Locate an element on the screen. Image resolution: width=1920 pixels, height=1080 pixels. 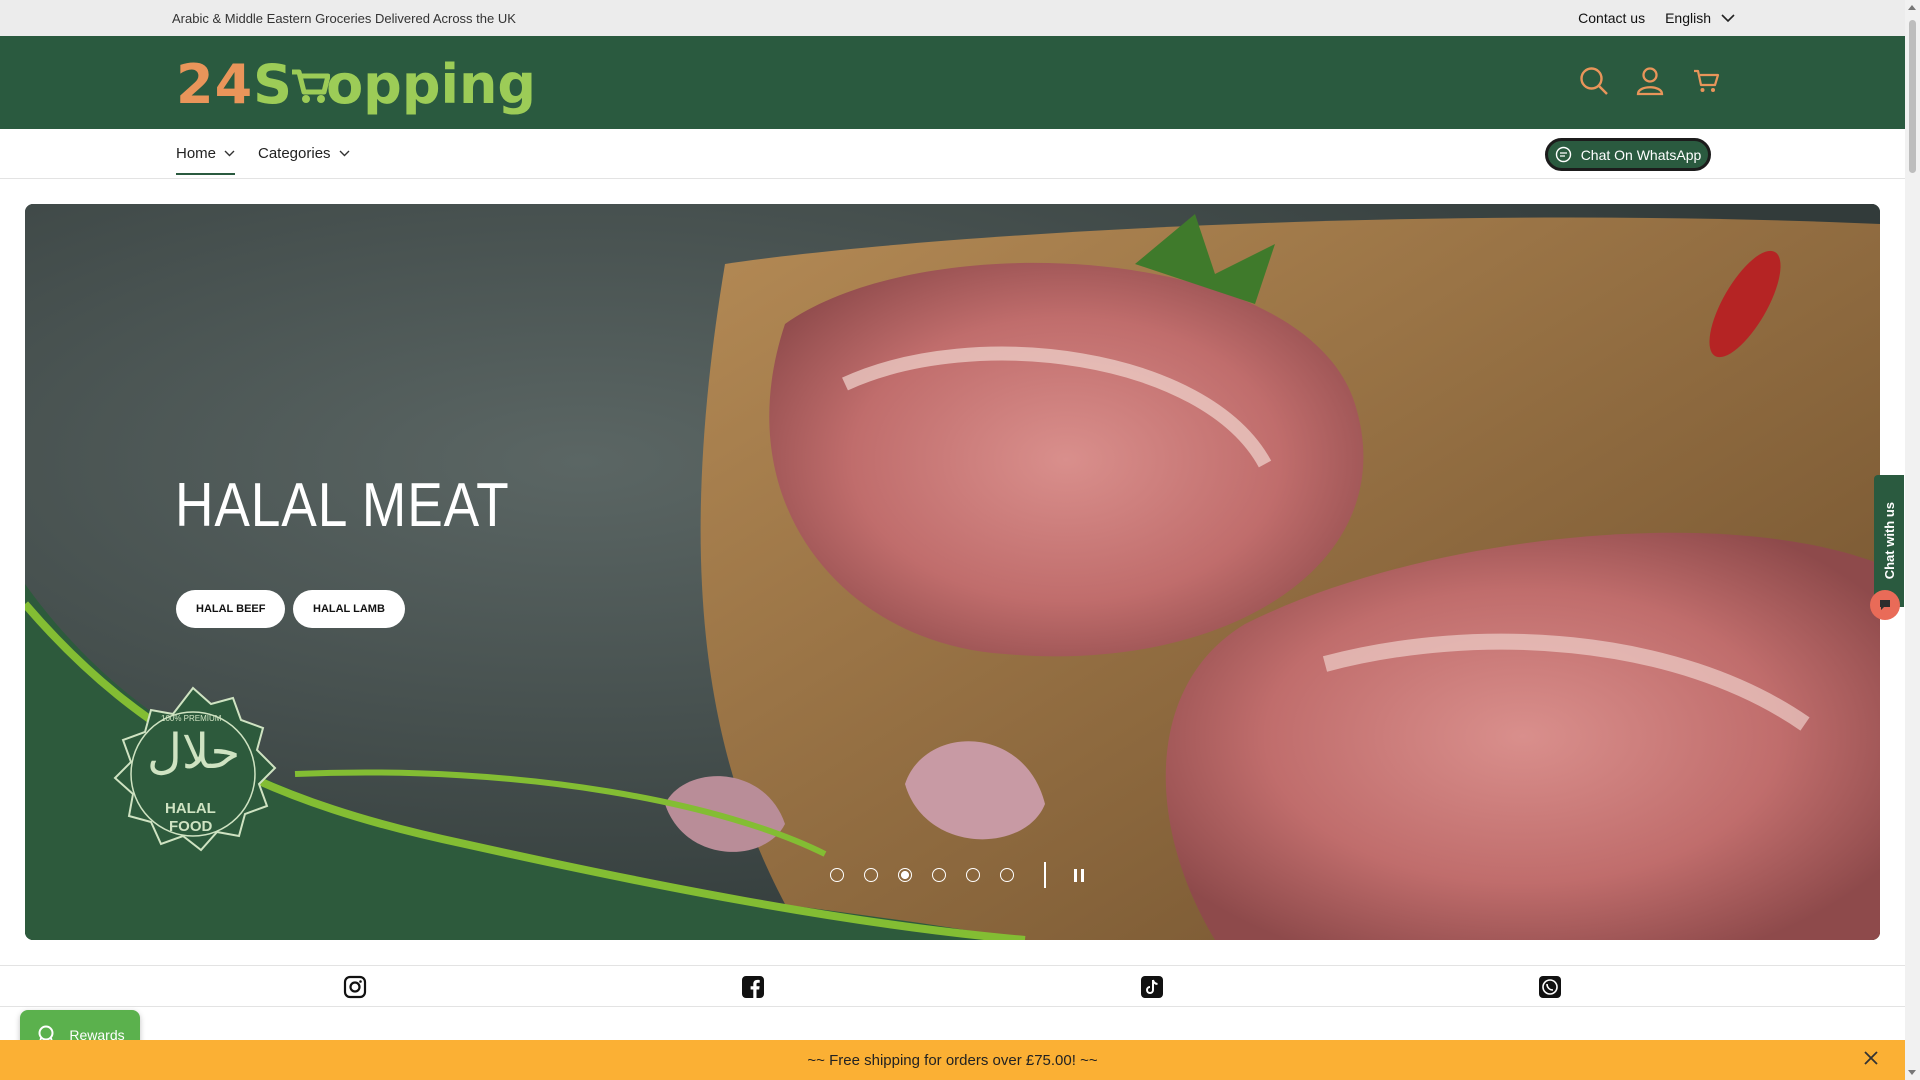
chat-icon is located at coordinates (1563, 154).